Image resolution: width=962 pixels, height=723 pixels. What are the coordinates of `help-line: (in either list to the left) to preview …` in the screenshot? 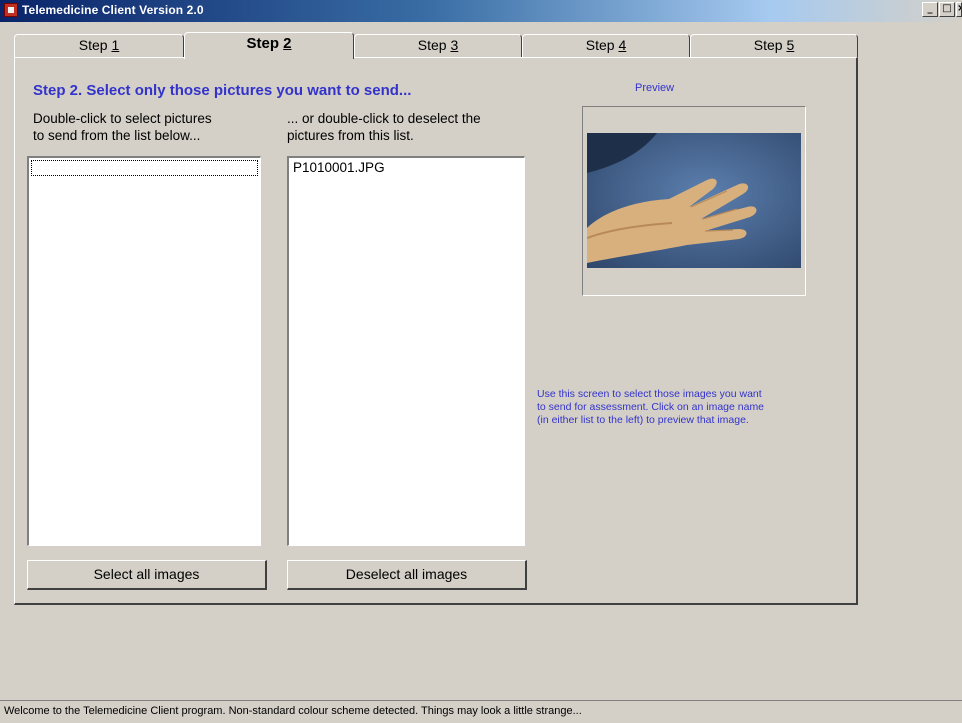 It's located at (643, 420).